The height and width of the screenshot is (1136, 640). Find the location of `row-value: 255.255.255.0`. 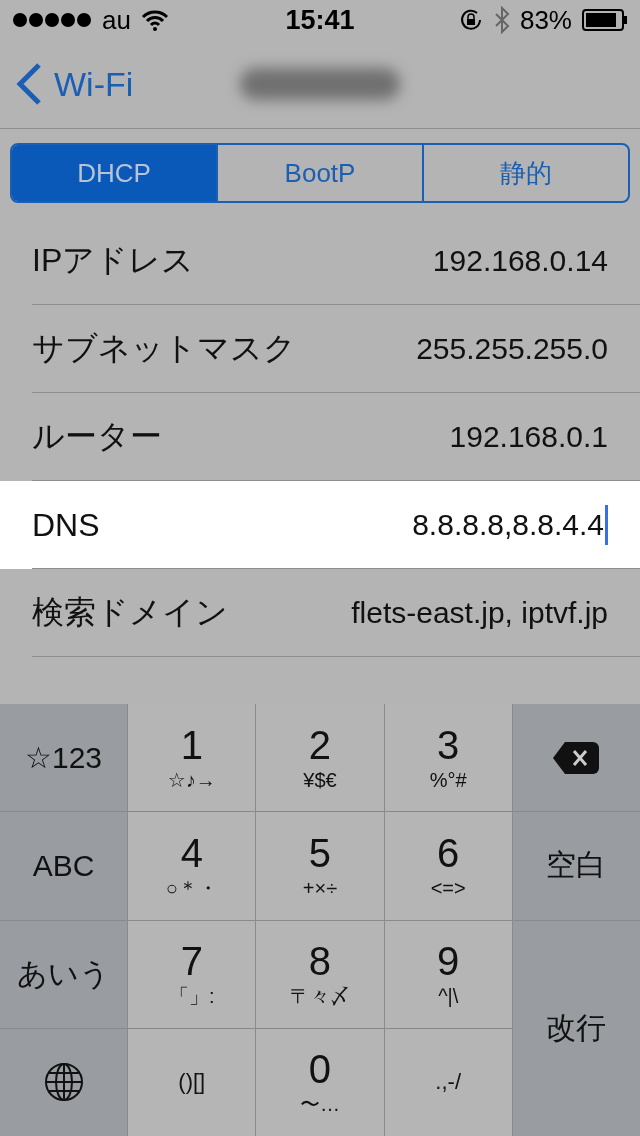

row-value: 255.255.255.0 is located at coordinates (512, 349).